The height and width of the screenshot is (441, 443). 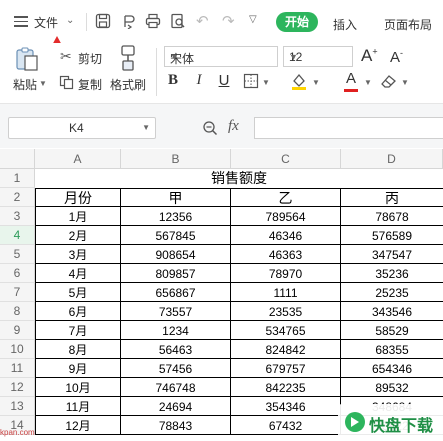 What do you see at coordinates (392, 349) in the screenshot?
I see `table-cell: 68355` at bounding box center [392, 349].